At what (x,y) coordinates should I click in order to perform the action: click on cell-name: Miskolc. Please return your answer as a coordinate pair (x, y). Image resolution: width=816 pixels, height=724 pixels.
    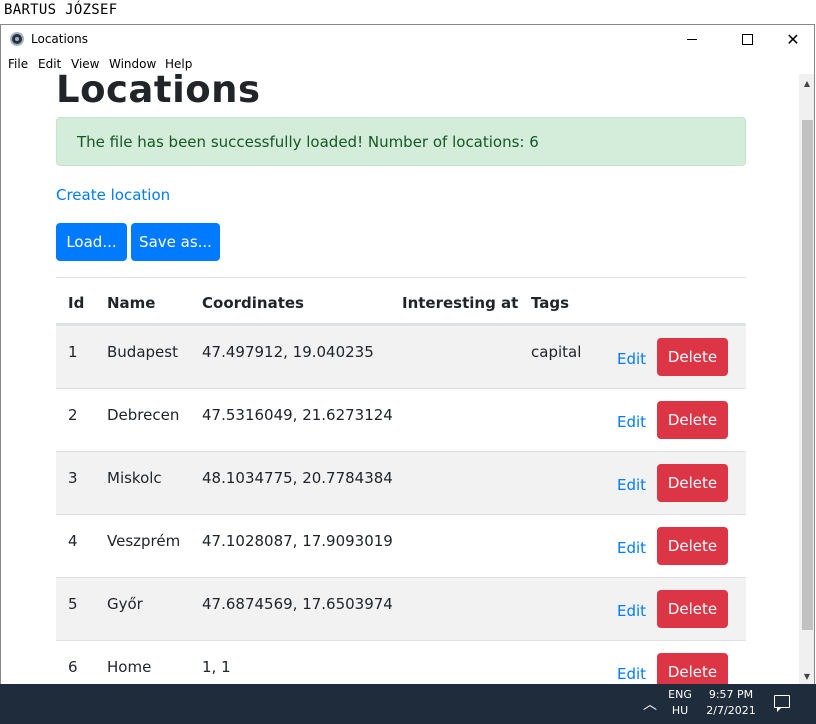
    Looking at the image, I should click on (134, 478).